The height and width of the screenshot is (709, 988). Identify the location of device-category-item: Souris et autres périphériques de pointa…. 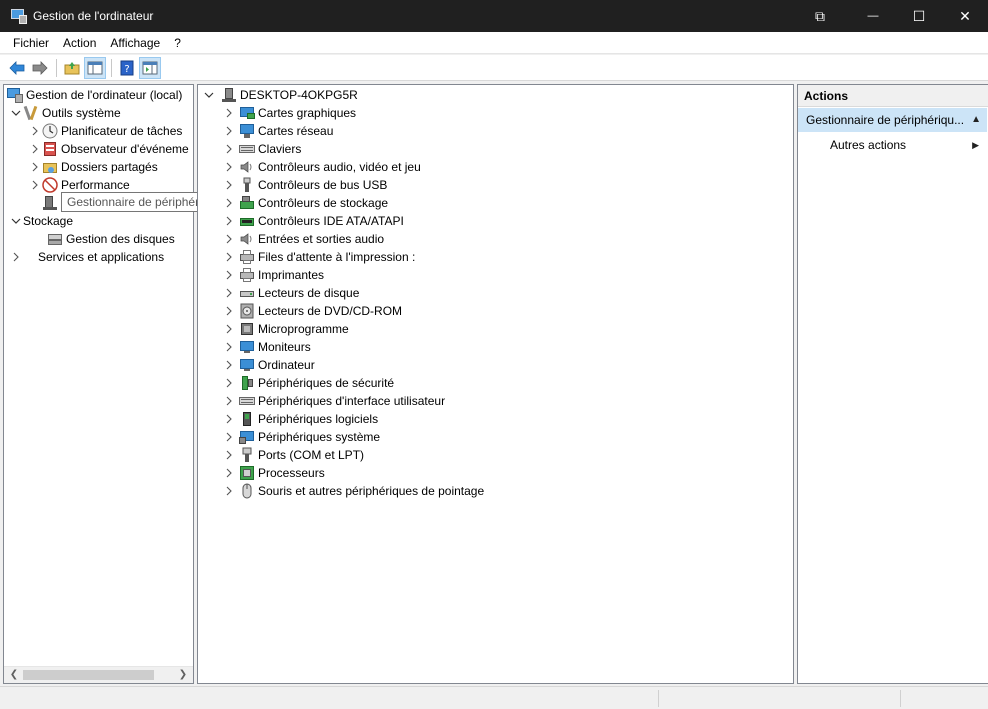
(353, 491).